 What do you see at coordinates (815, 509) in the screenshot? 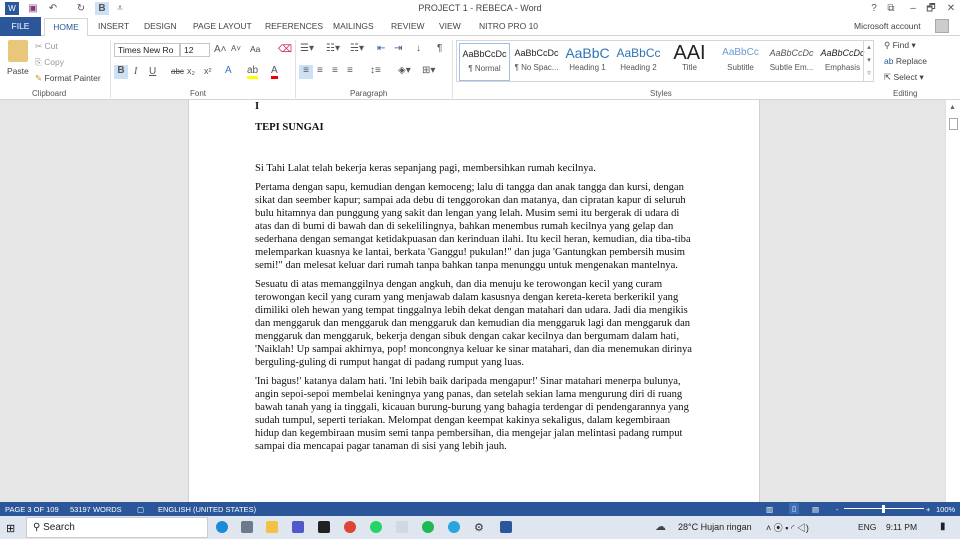
I see `web-layout-icon: ▤` at bounding box center [815, 509].